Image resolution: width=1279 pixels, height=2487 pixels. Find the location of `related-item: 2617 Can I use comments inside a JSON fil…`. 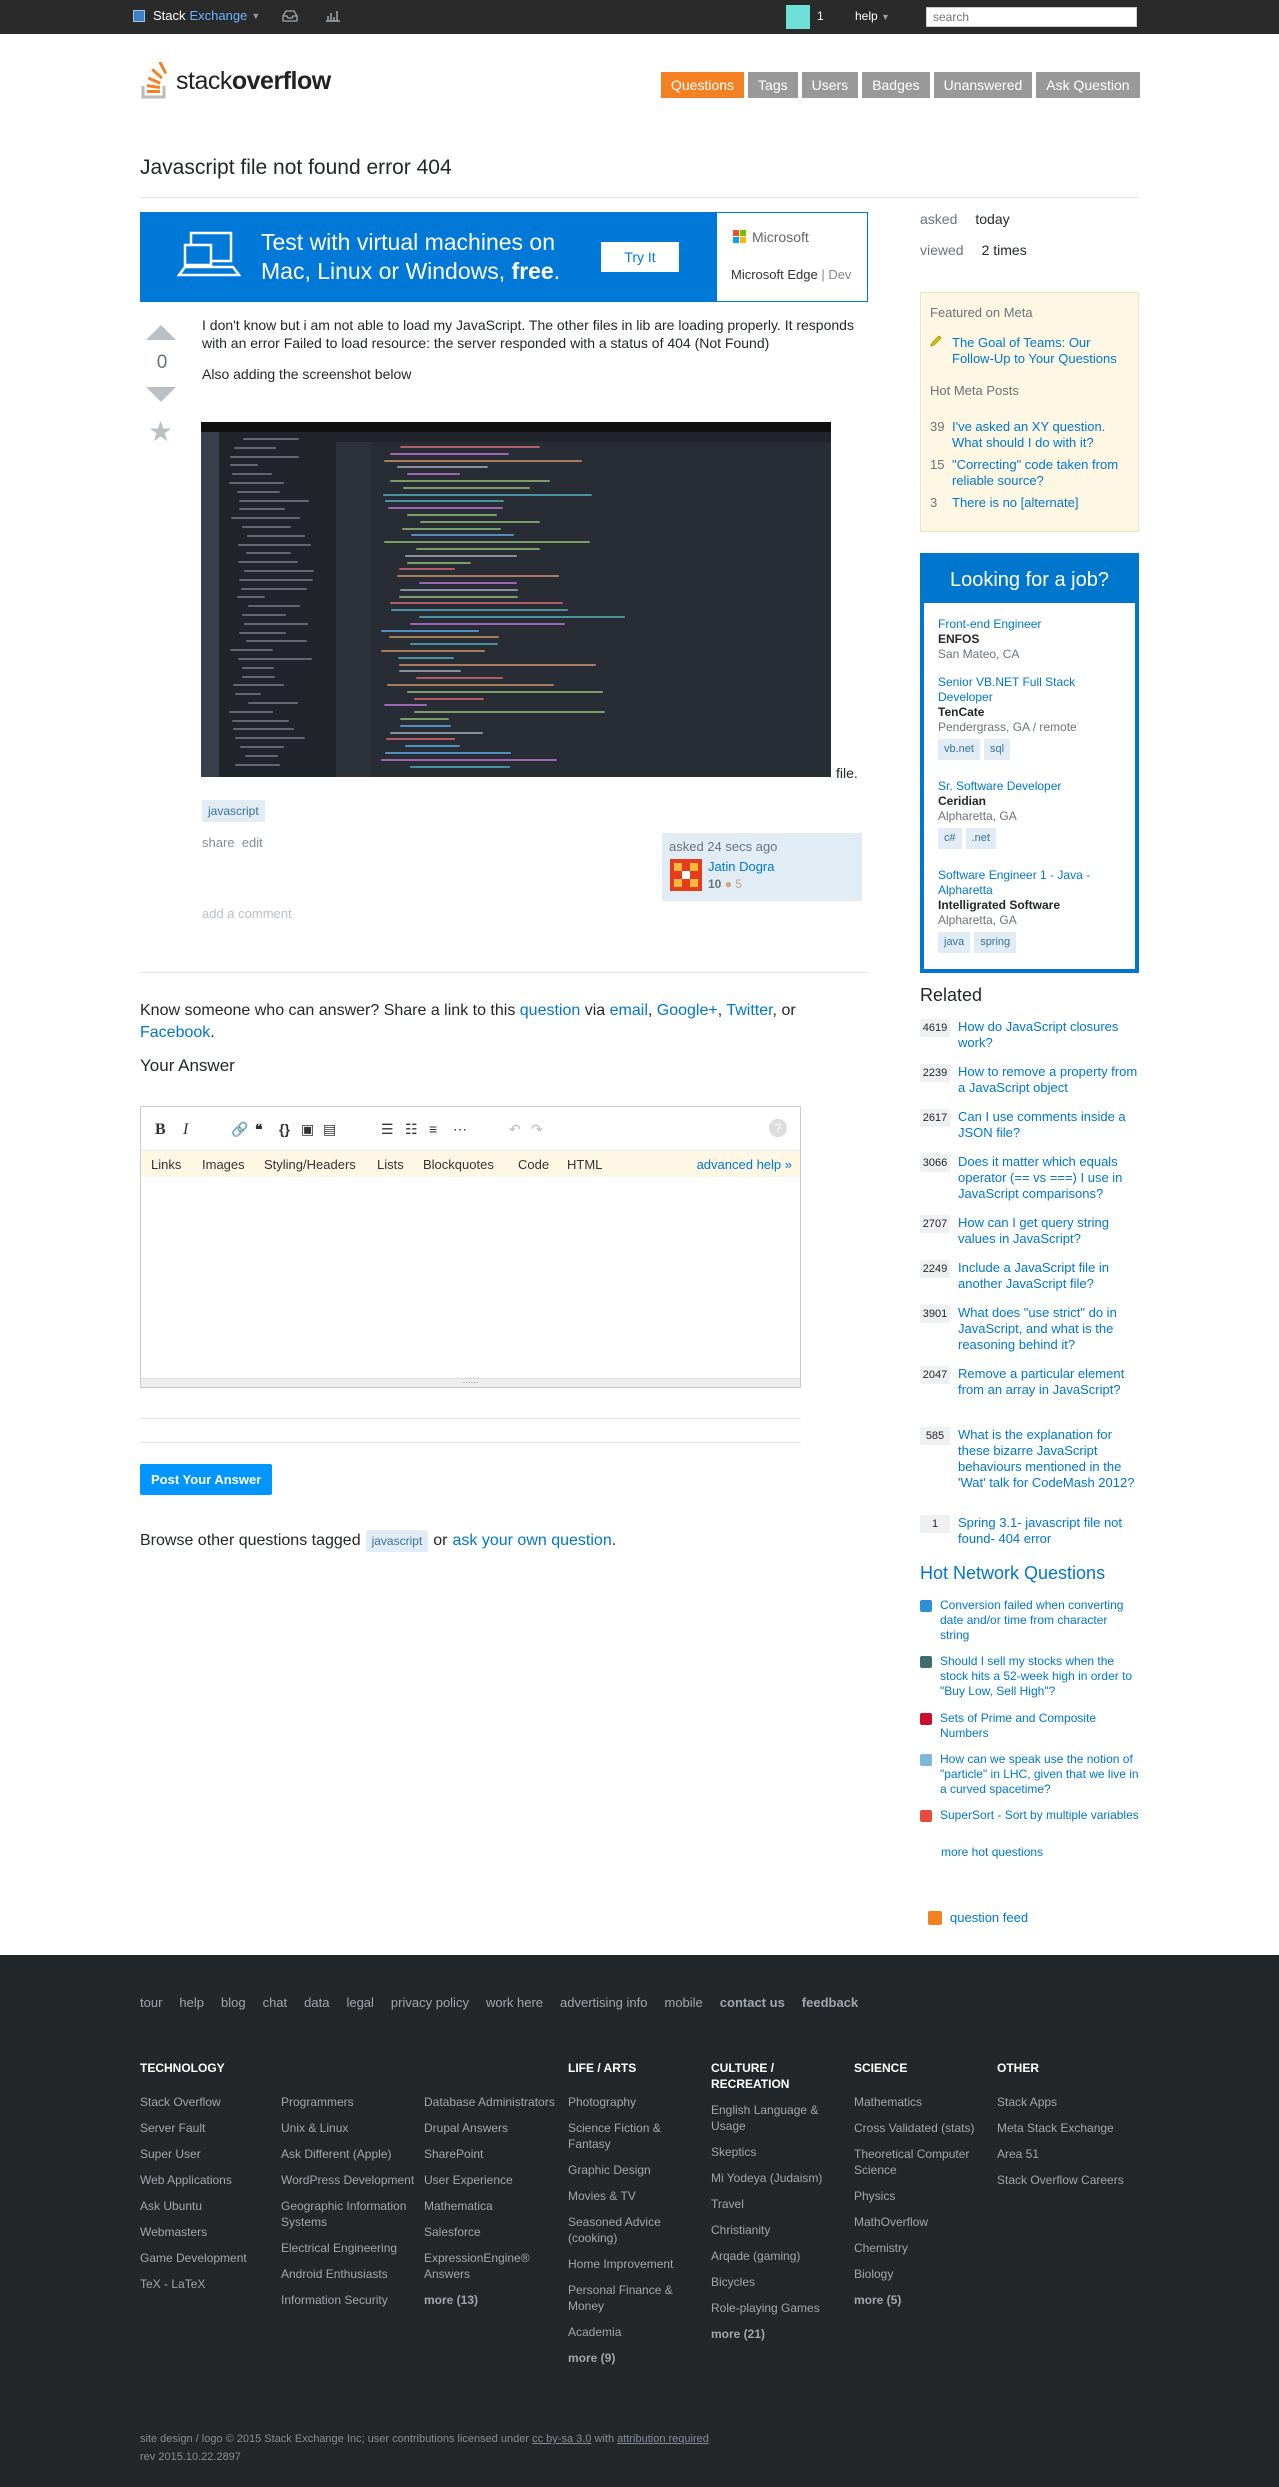

related-item: 2617 Can I use comments inside a JSON fil… is located at coordinates (1029, 1125).